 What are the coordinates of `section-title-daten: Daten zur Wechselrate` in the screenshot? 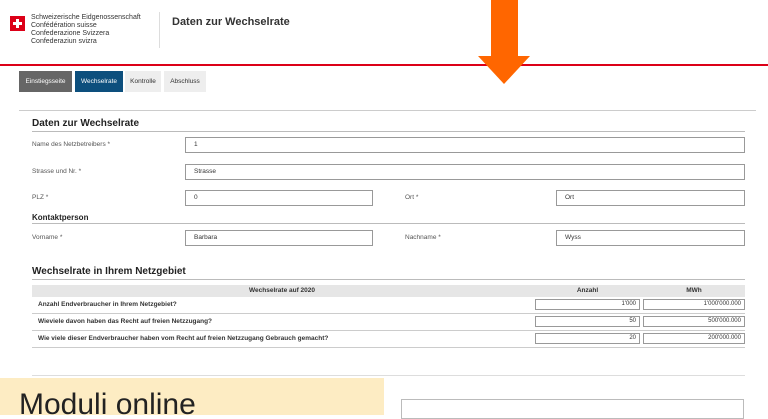 It's located at (86, 123).